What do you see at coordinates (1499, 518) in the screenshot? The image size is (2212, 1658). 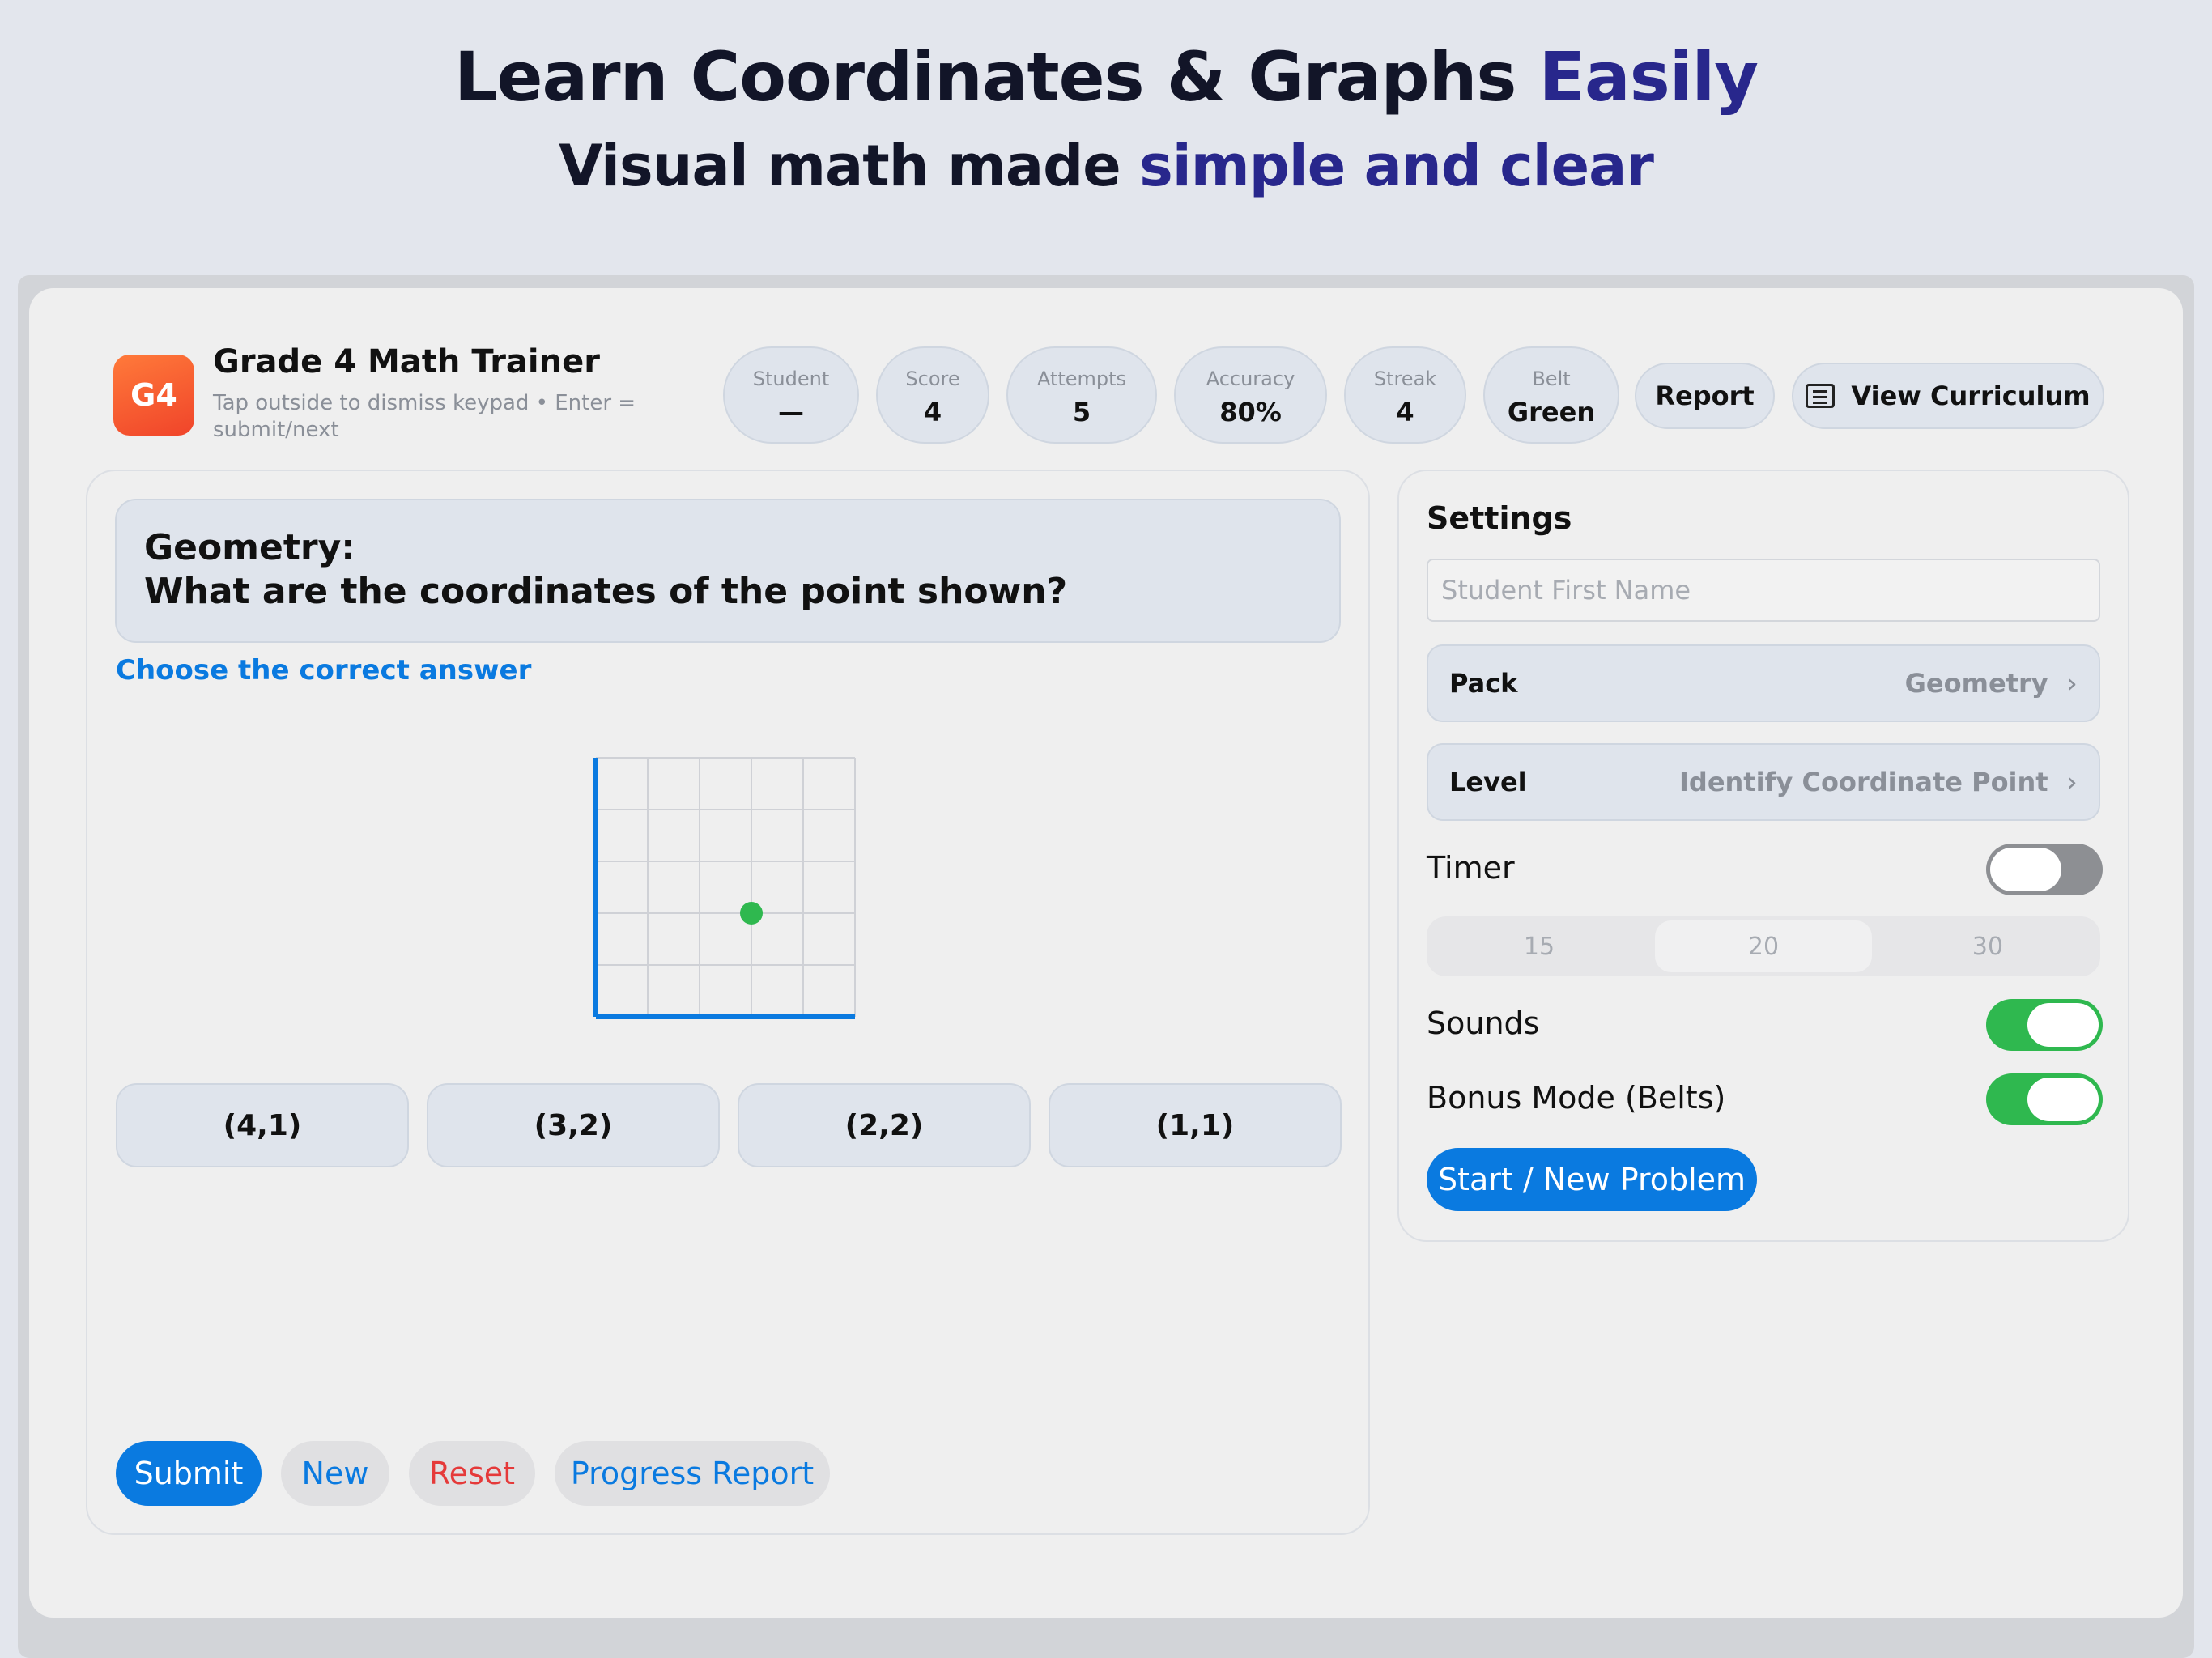 I see `settings-title: Settings` at bounding box center [1499, 518].